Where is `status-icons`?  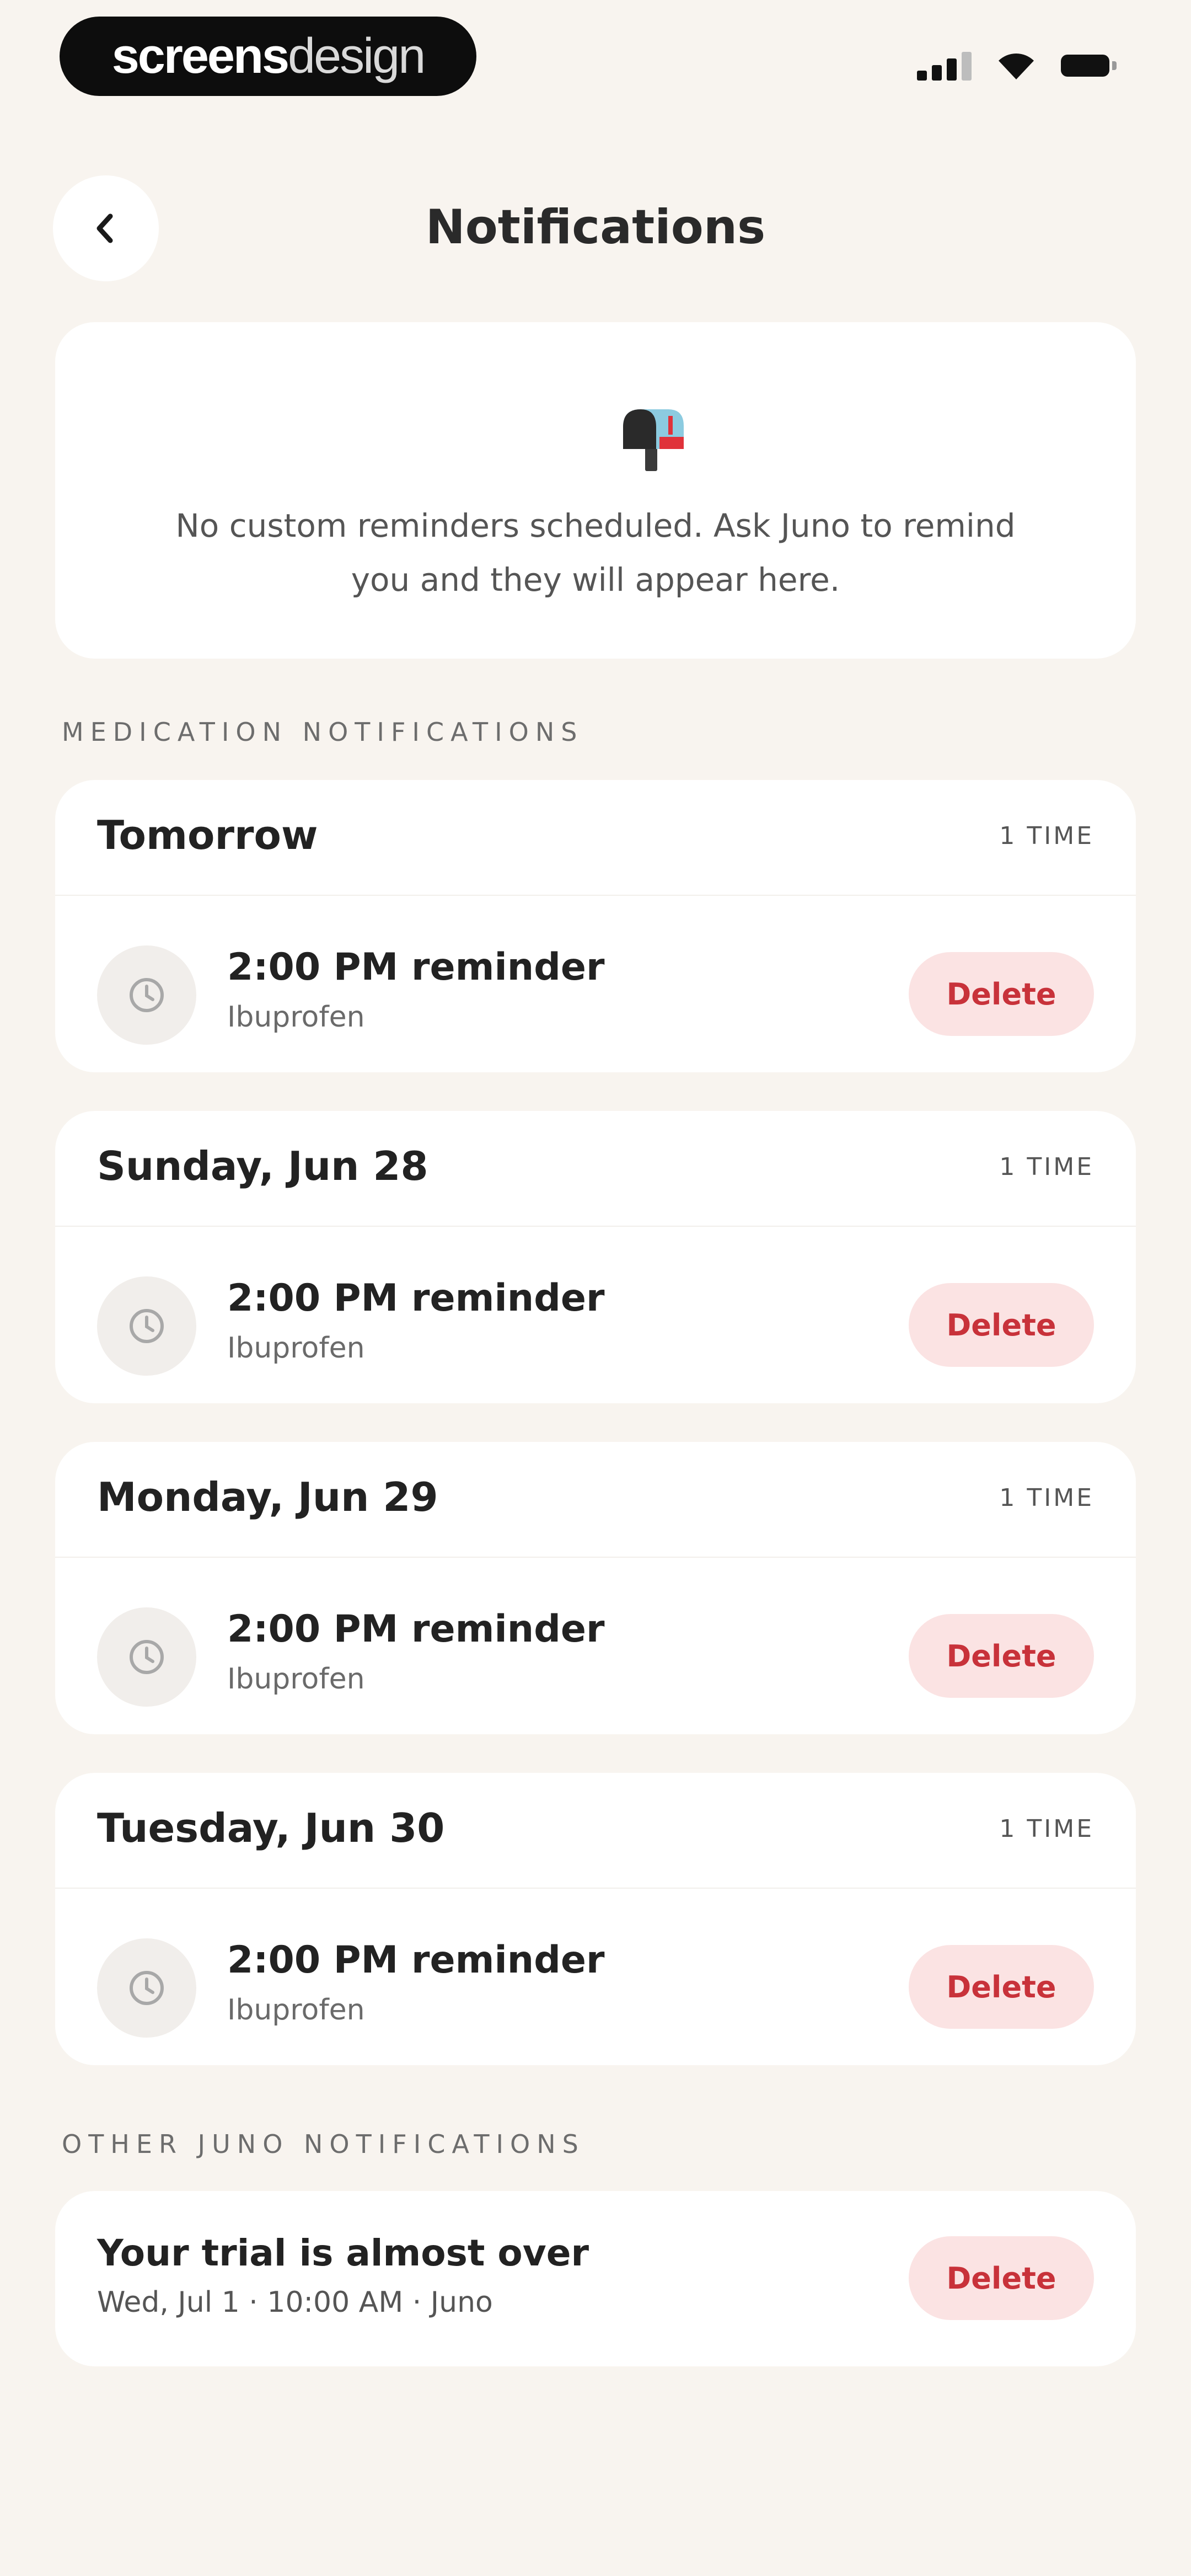 status-icons is located at coordinates (1017, 66).